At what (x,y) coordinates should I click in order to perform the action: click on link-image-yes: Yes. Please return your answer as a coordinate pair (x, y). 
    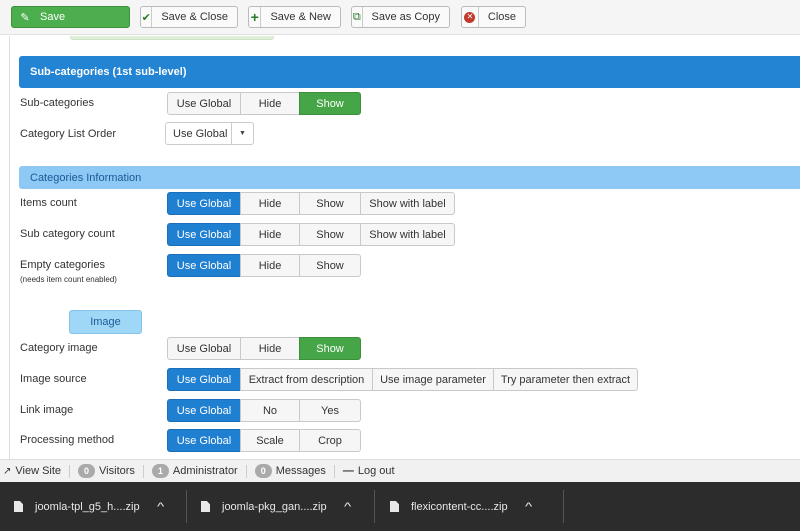
    Looking at the image, I should click on (330, 410).